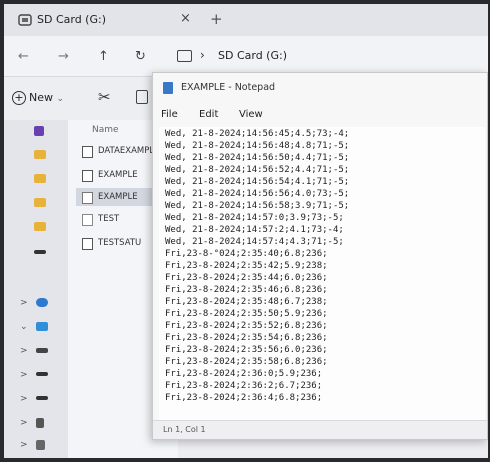 This screenshot has height=462, width=490. Describe the element at coordinates (71, 19) in the screenshot. I see `explorer-tab-title: SD Card (G:)` at that location.